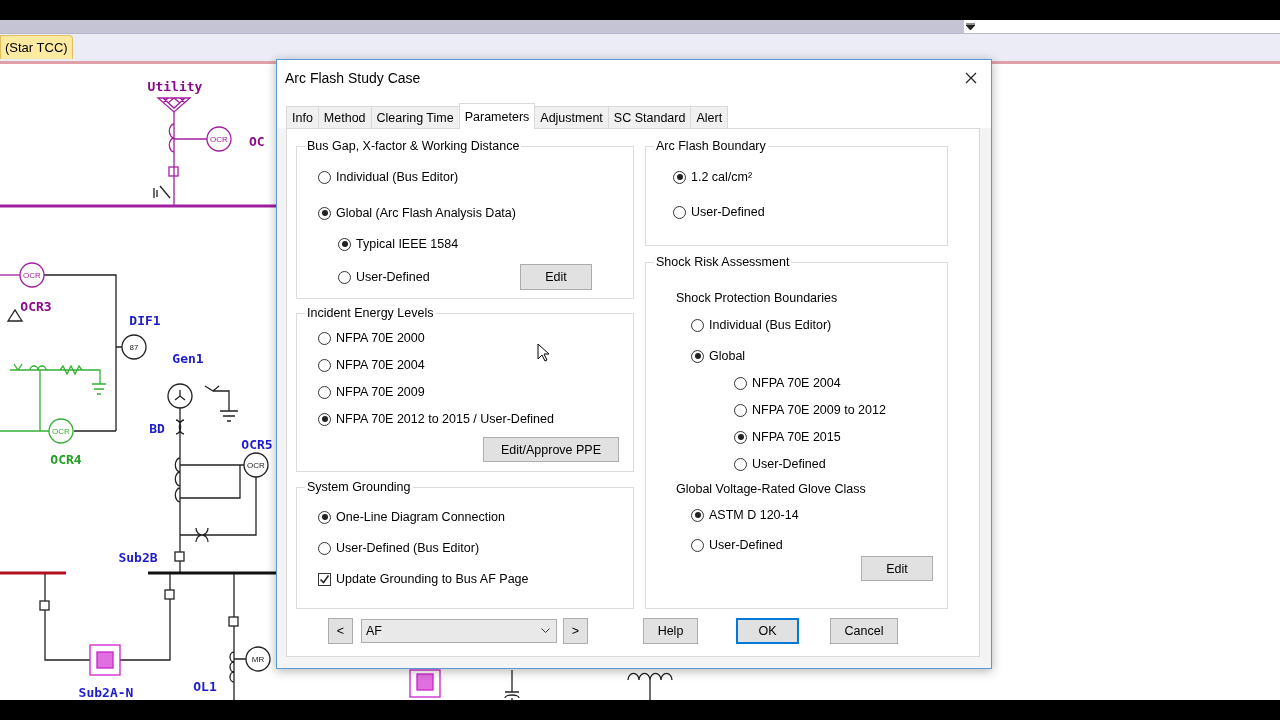  Describe the element at coordinates (571, 117) in the screenshot. I see `tab: Adjustment` at that location.